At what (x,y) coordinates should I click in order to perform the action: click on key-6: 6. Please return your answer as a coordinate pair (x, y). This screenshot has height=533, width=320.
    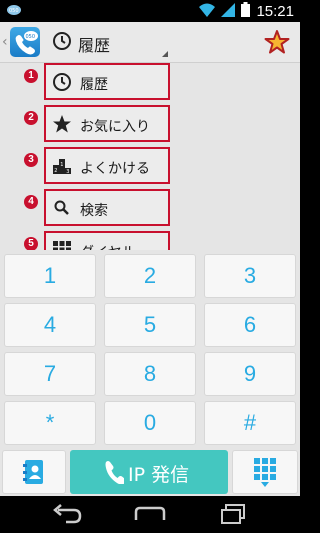
    Looking at the image, I should click on (250, 325).